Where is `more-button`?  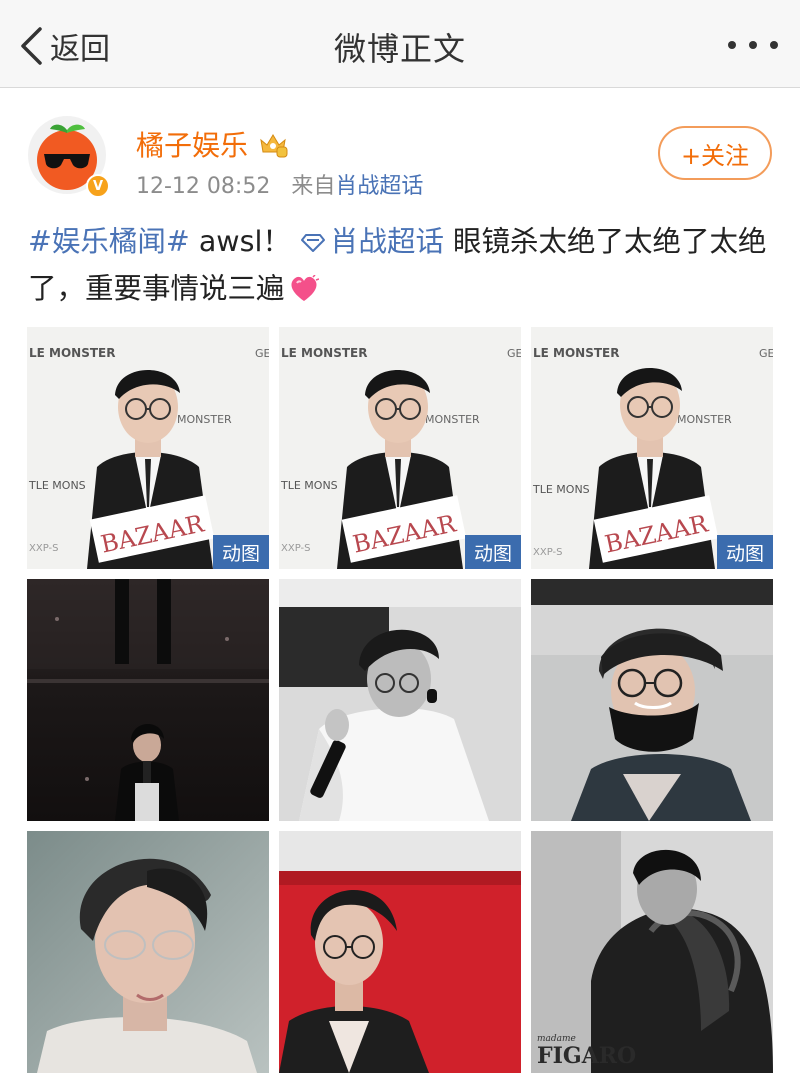 more-button is located at coordinates (753, 45).